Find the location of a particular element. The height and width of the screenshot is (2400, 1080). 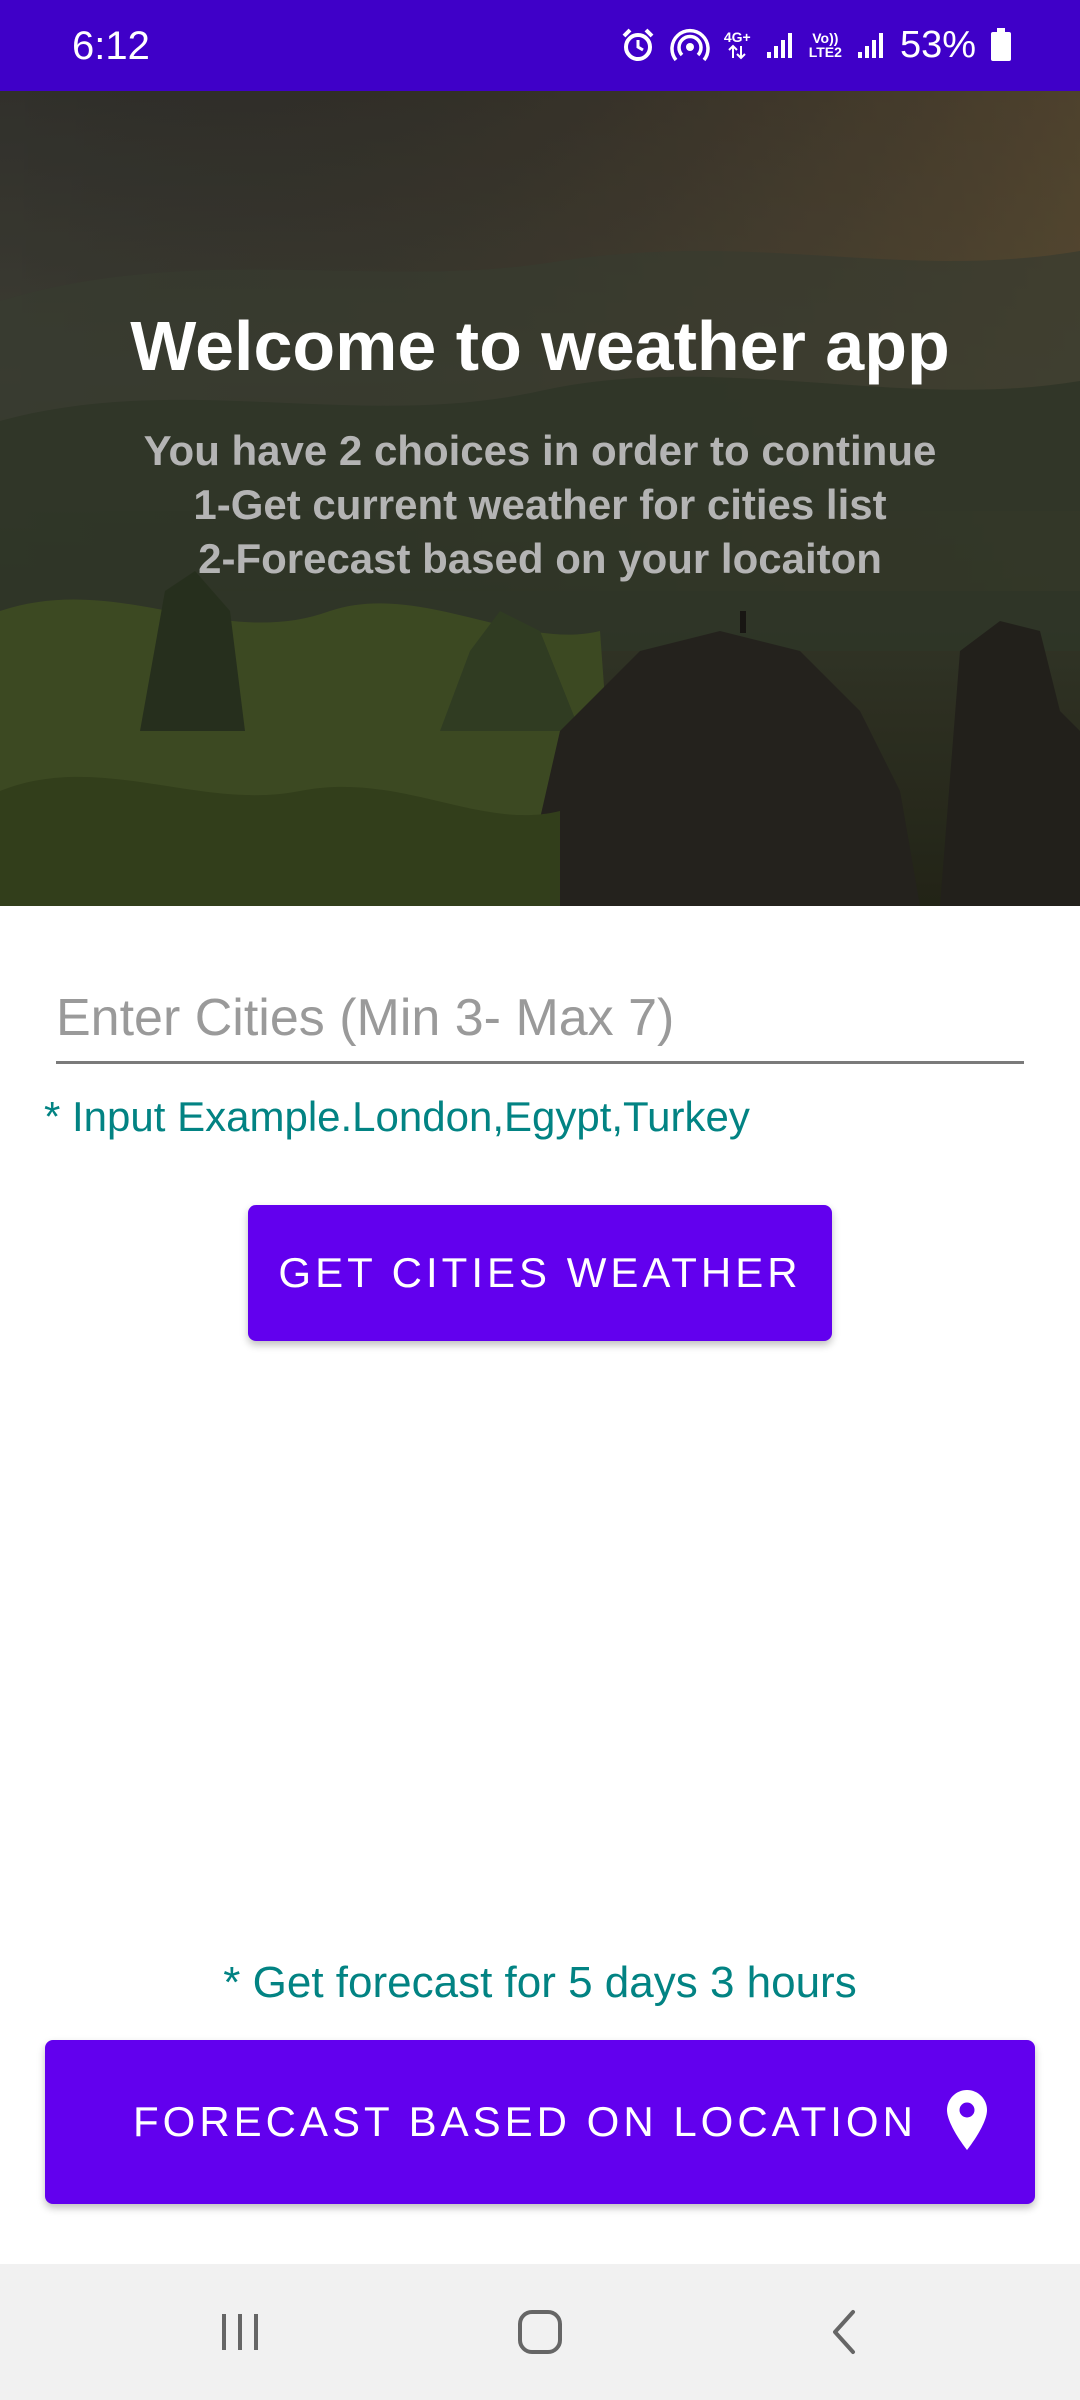

choices-intro-text: You have 2 choices in order to continue is located at coordinates (540, 450).